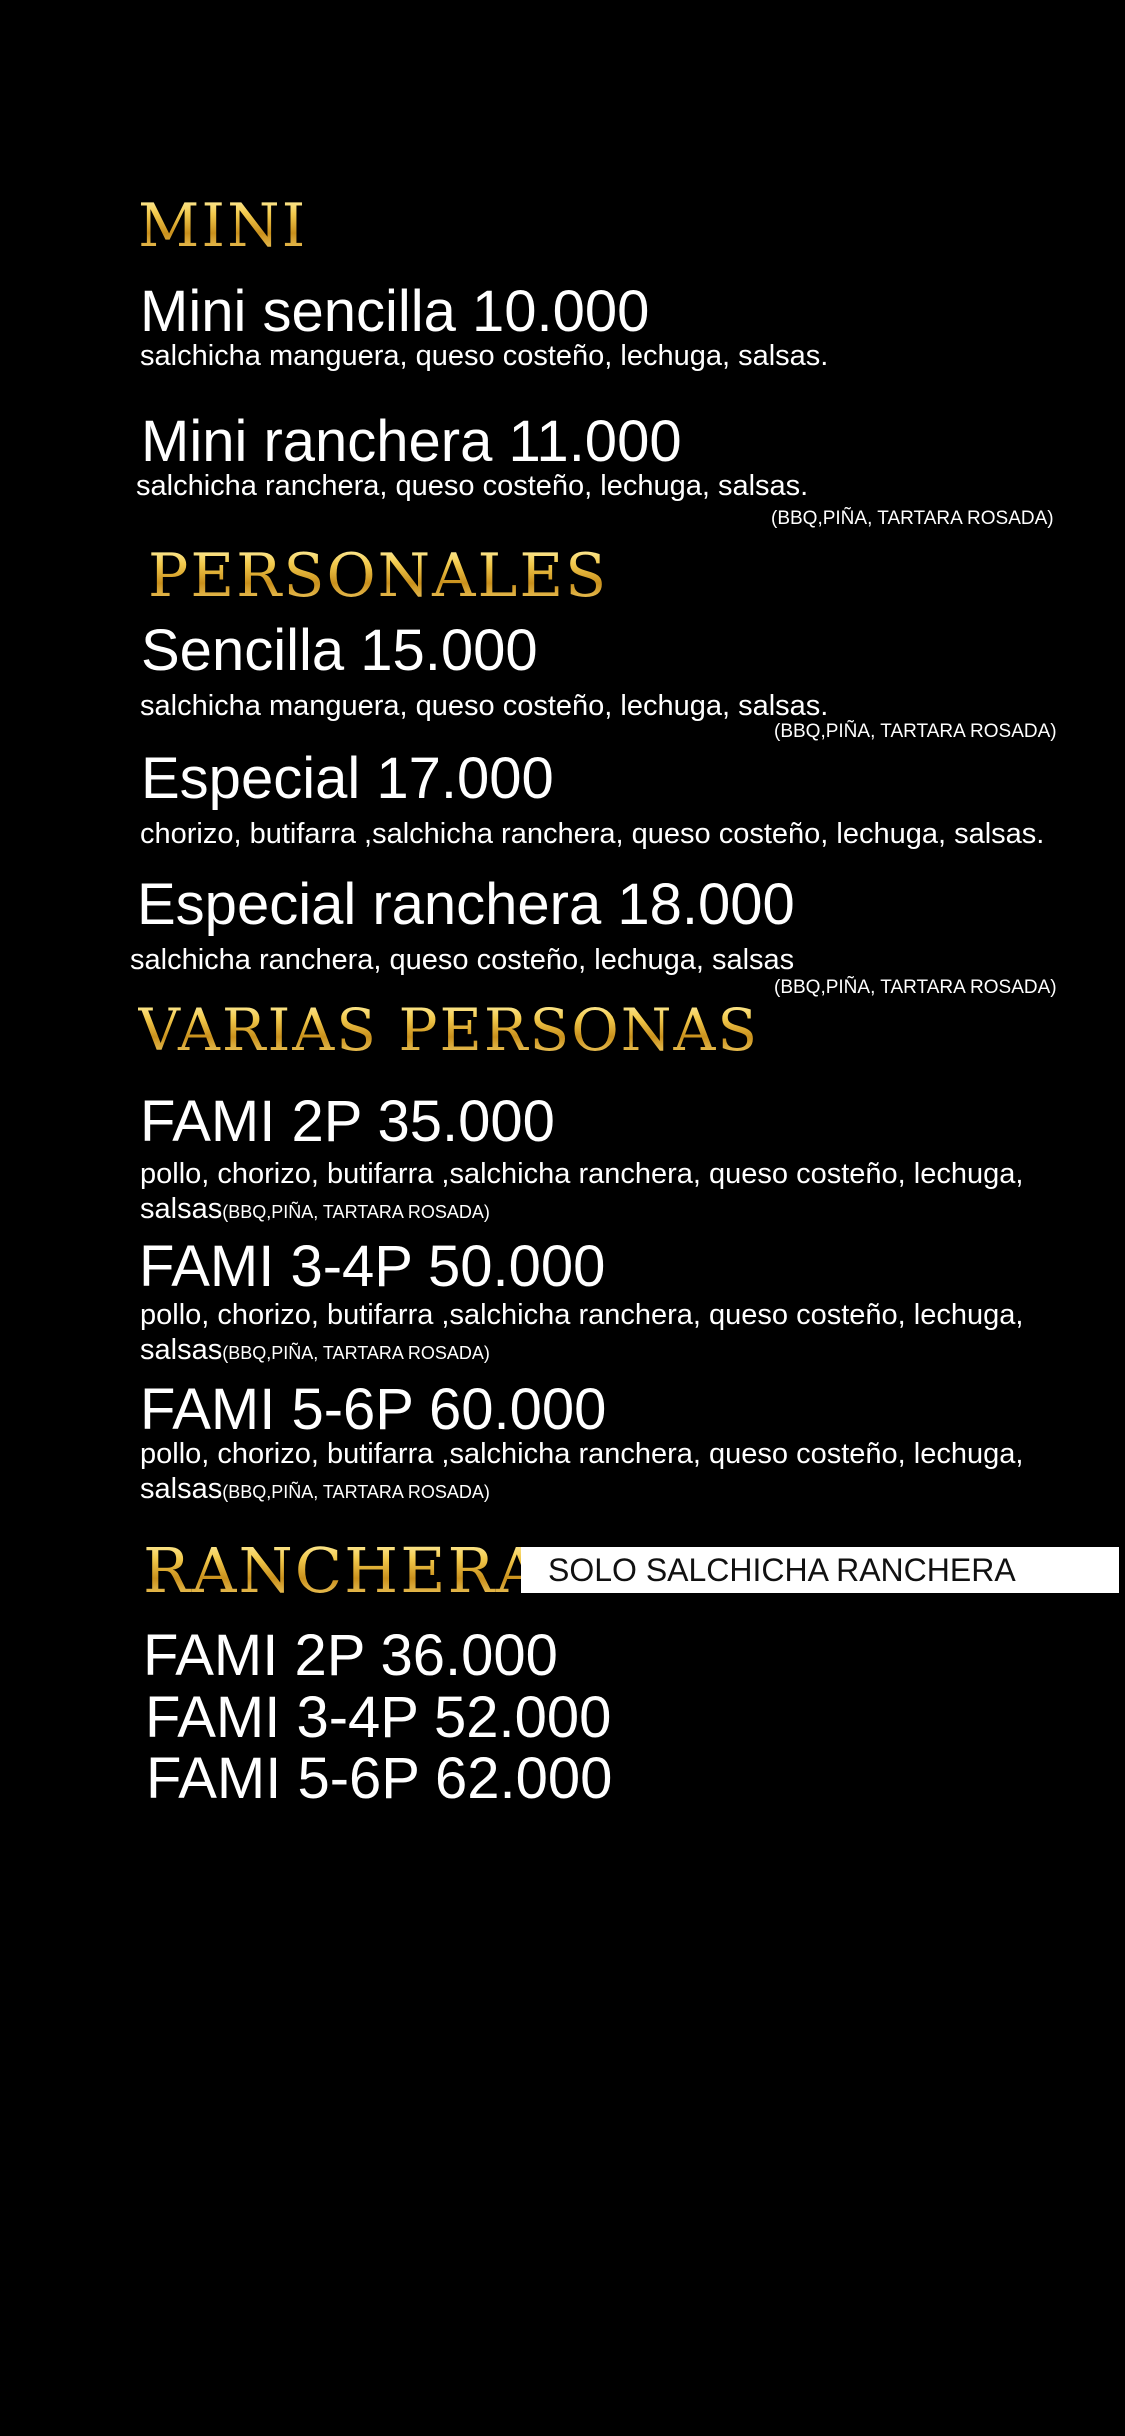 The image size is (1125, 2436). Describe the element at coordinates (411, 441) in the screenshot. I see `menu-item-title: Mini ranchera 11.000` at that location.